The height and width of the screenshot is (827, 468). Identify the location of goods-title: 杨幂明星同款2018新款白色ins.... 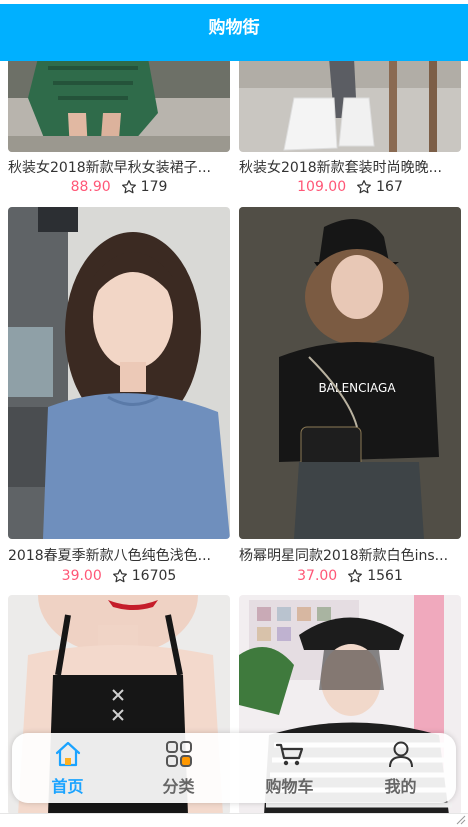
(344, 556).